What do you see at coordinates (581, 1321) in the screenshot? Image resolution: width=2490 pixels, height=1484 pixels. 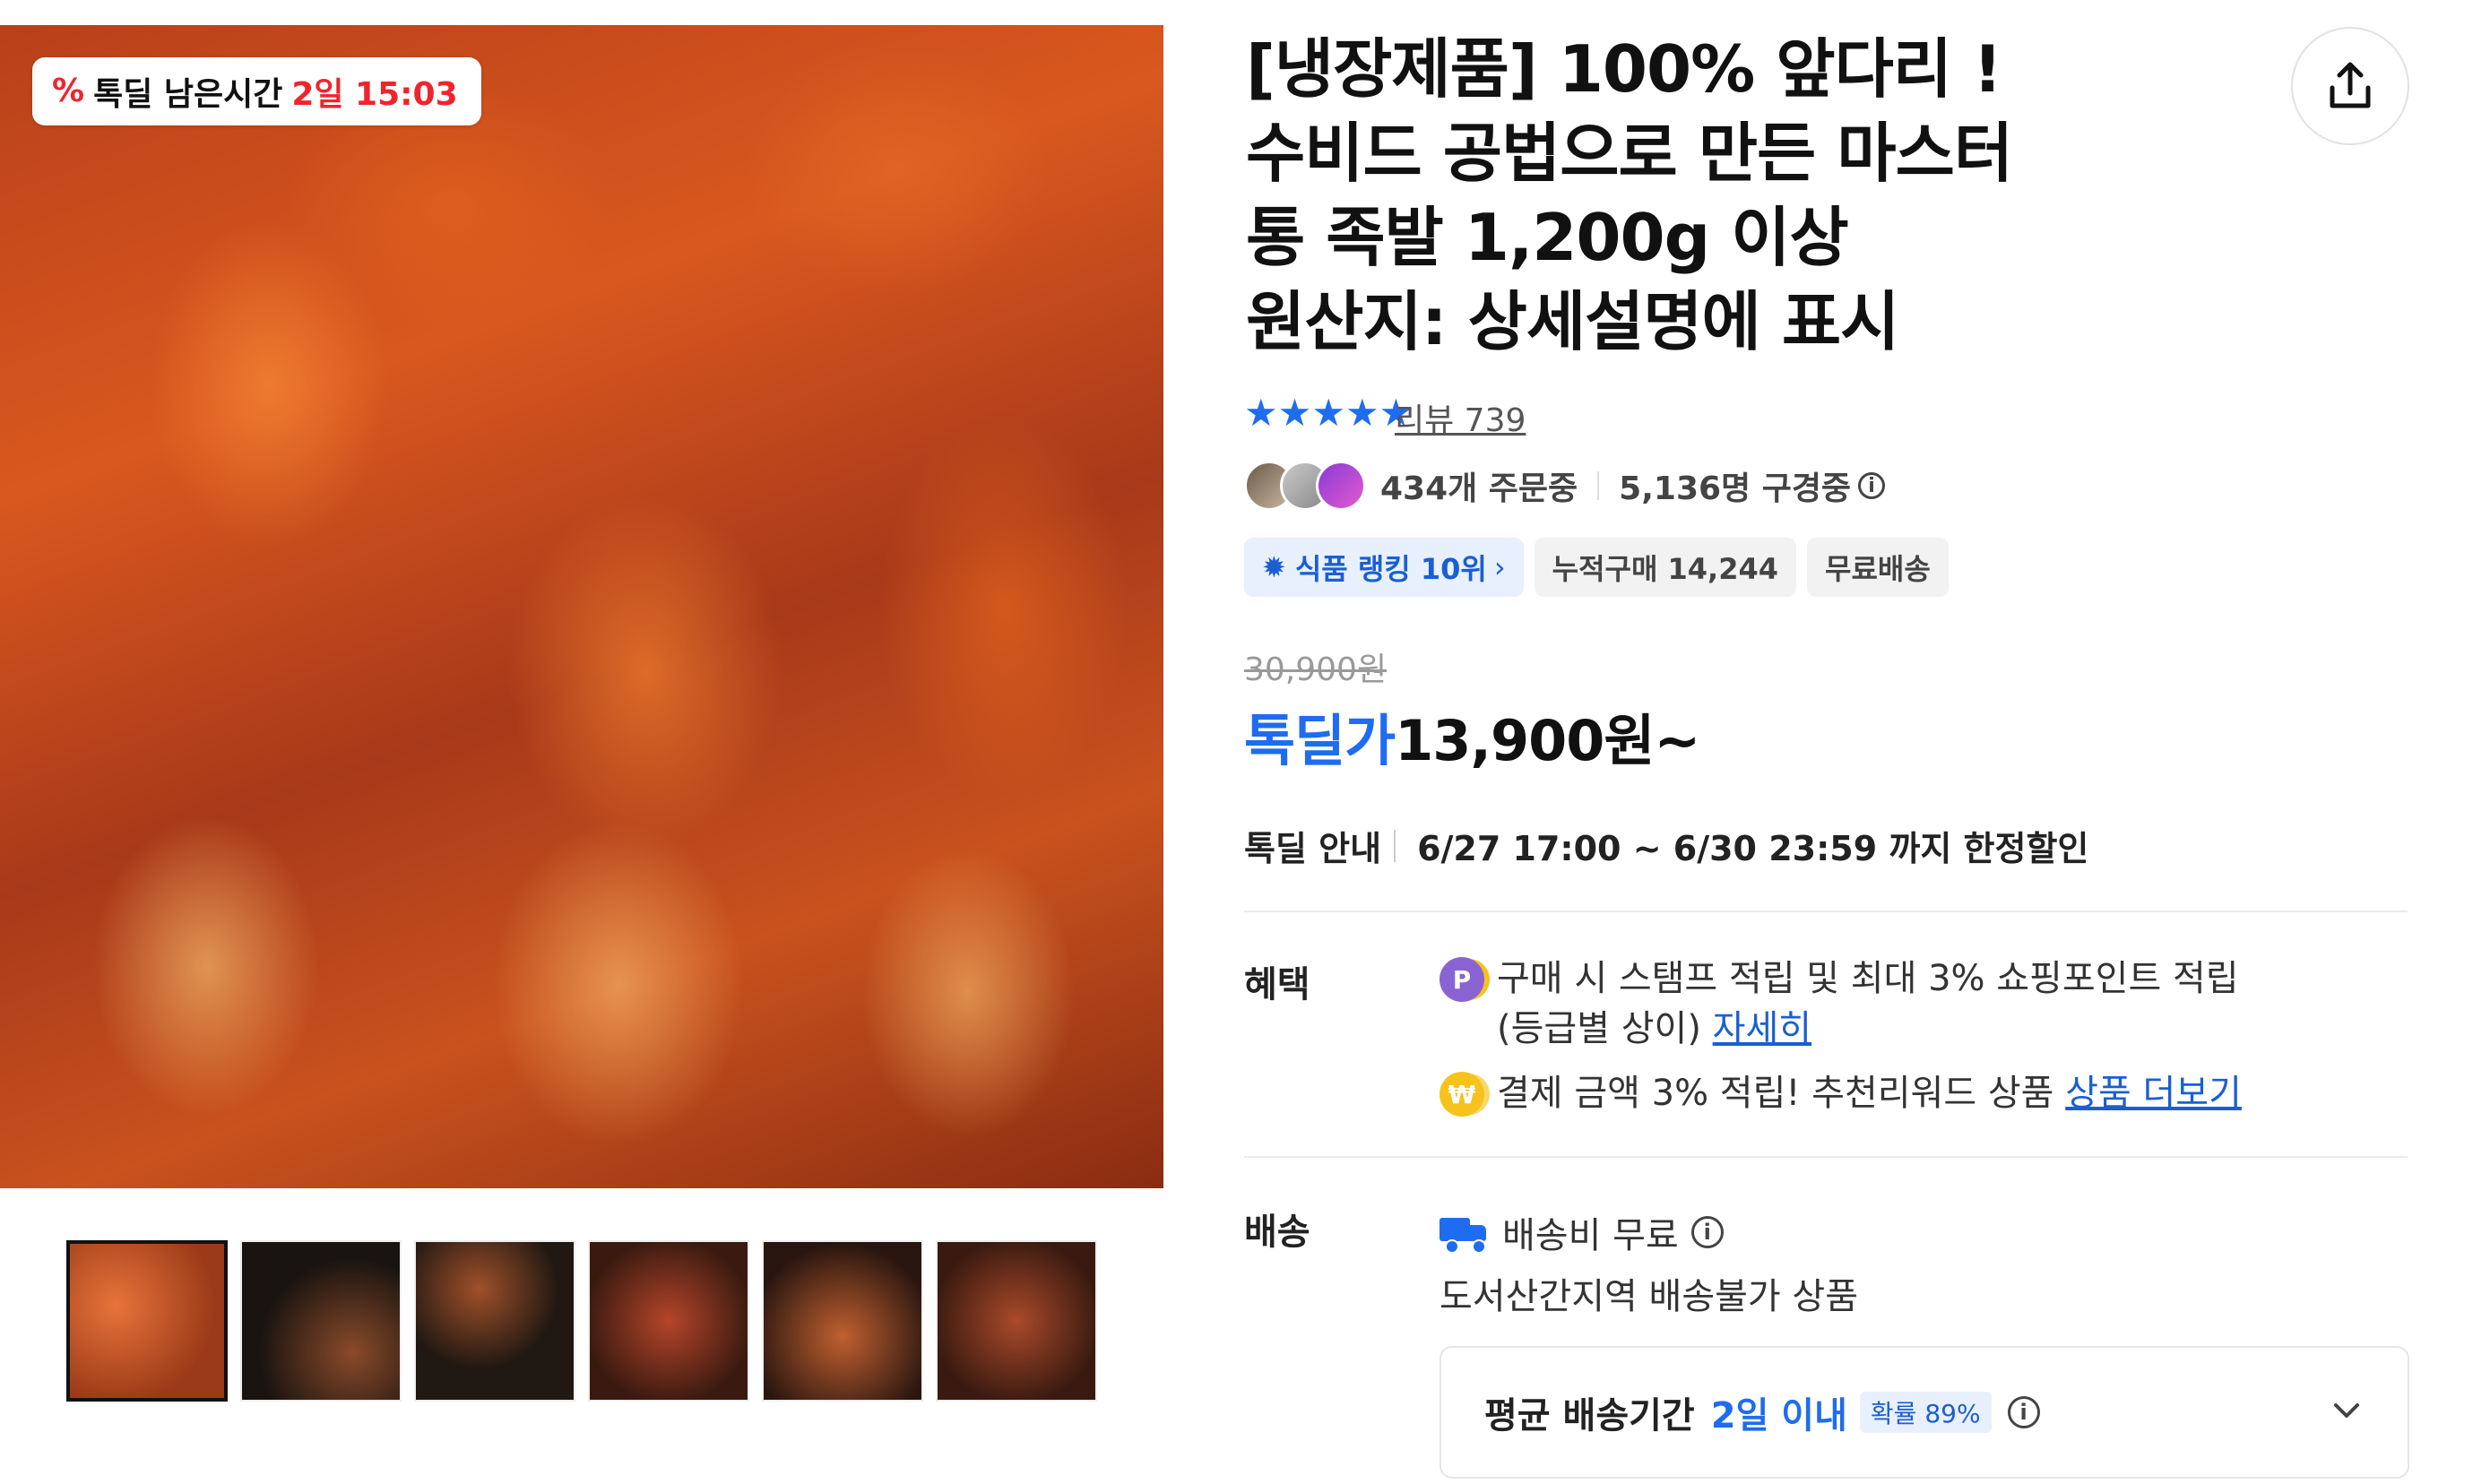 I see `thumbnail-strip` at bounding box center [581, 1321].